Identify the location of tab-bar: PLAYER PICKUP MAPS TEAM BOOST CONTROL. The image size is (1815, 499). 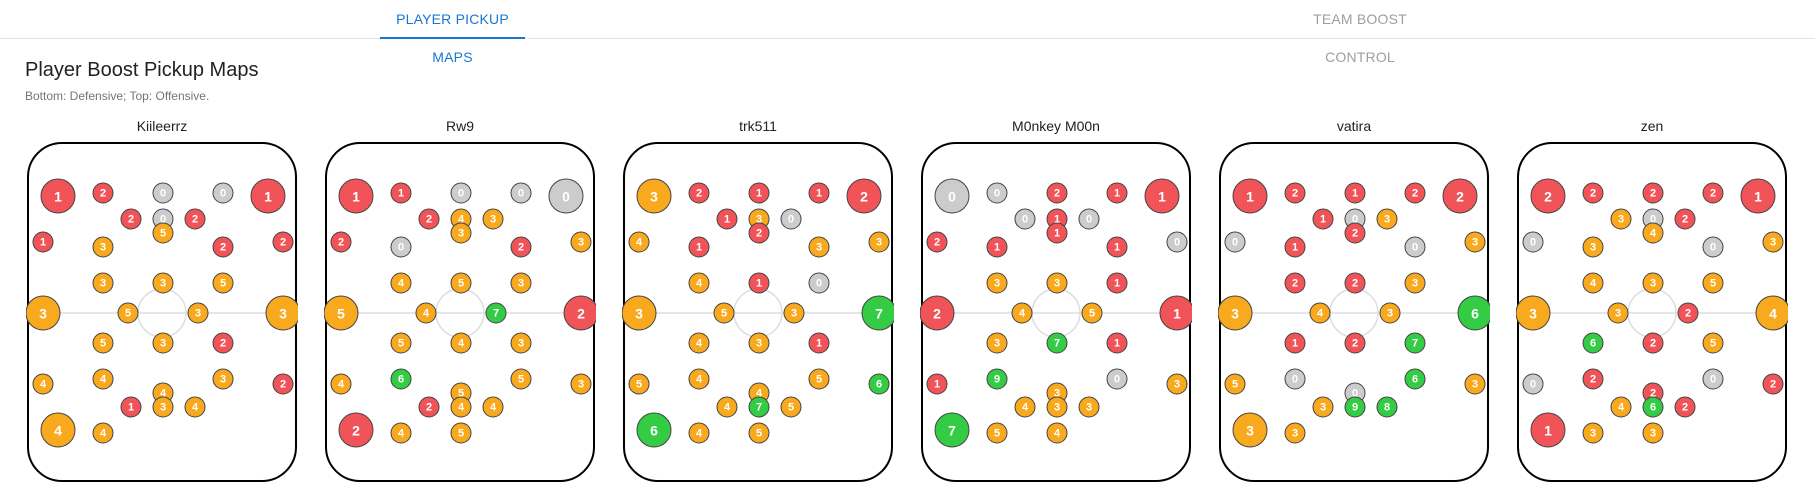
(907, 32).